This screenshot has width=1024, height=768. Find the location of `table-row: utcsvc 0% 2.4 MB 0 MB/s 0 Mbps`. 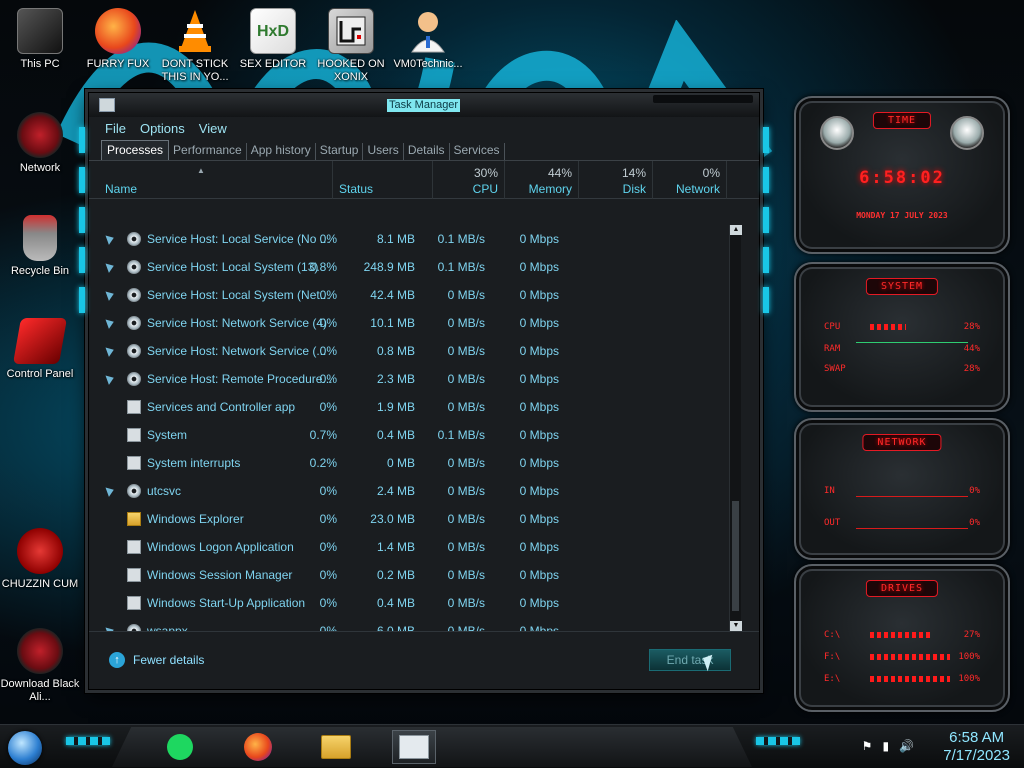

table-row: utcsvc 0% 2.4 MB 0 MB/s 0 Mbps is located at coordinates (413, 491).